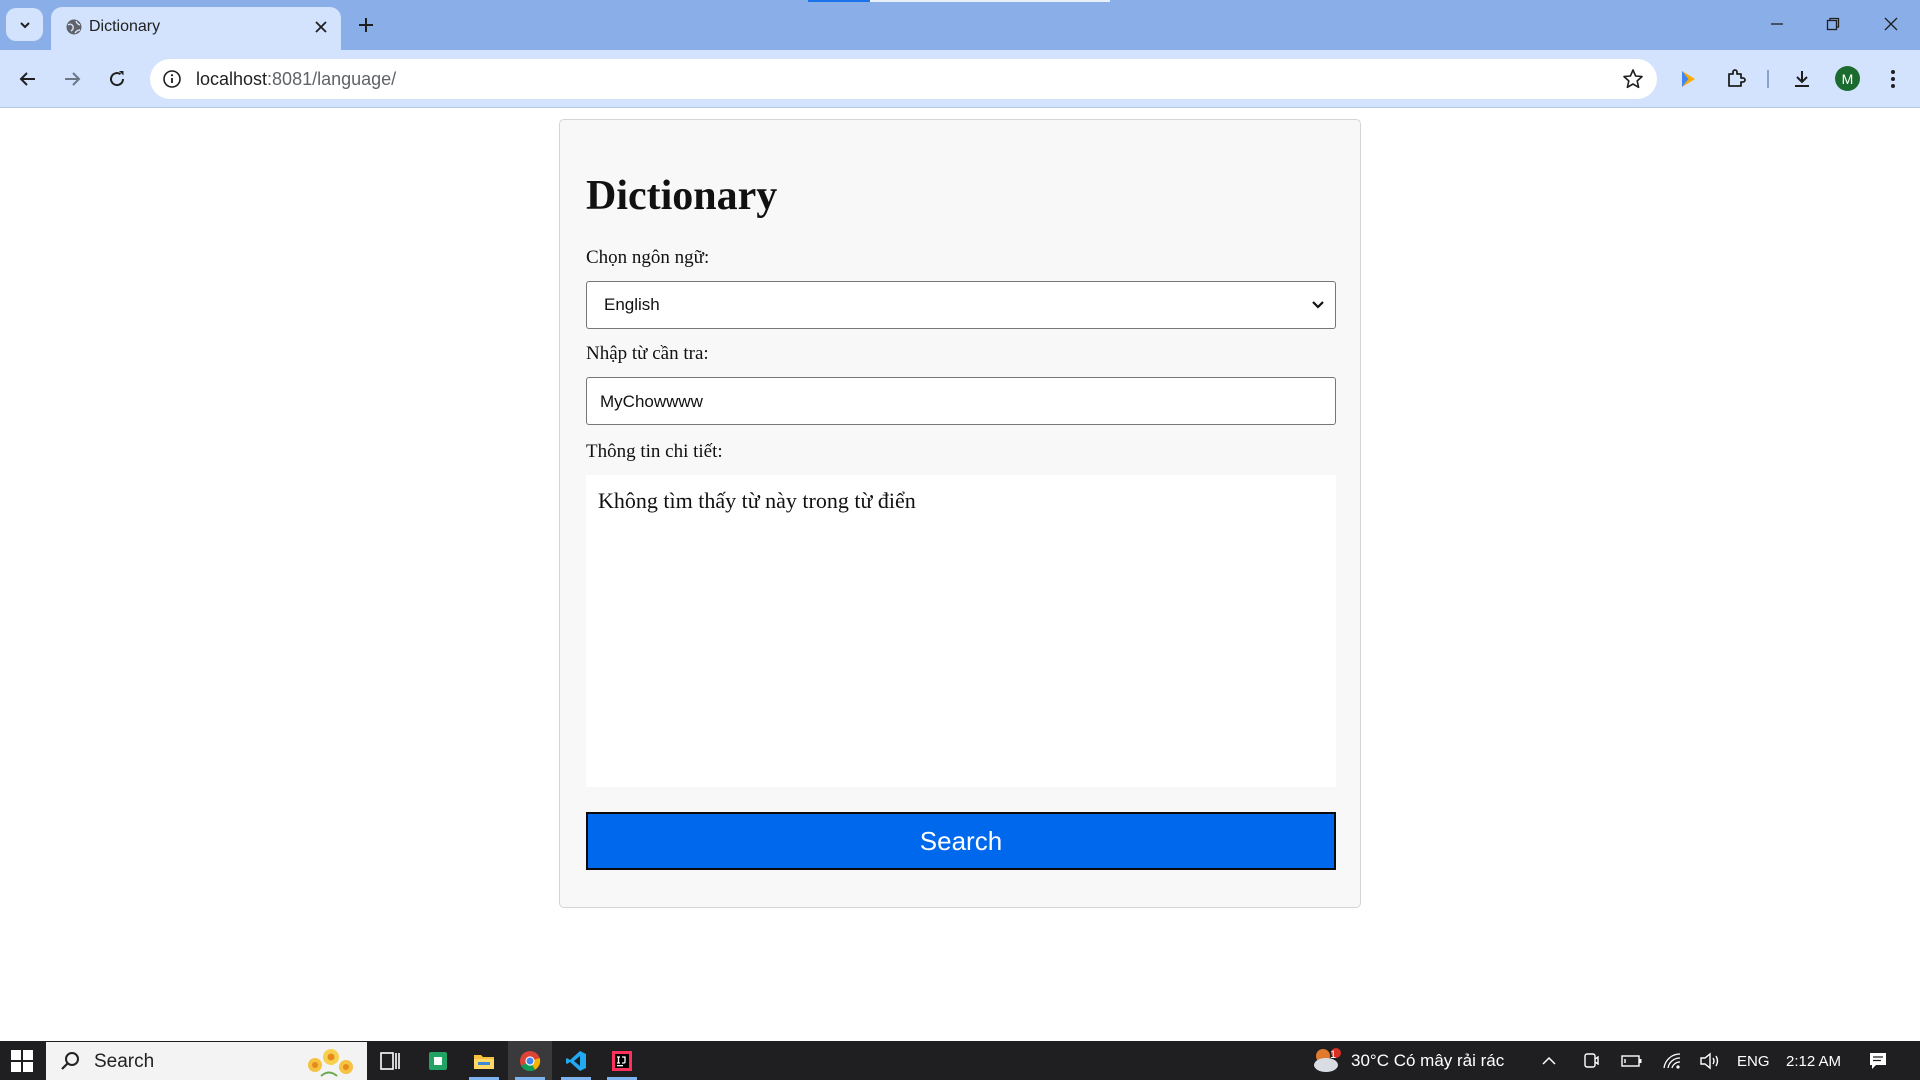  I want to click on language-label: Chọn ngôn ngữ:, so click(648, 257).